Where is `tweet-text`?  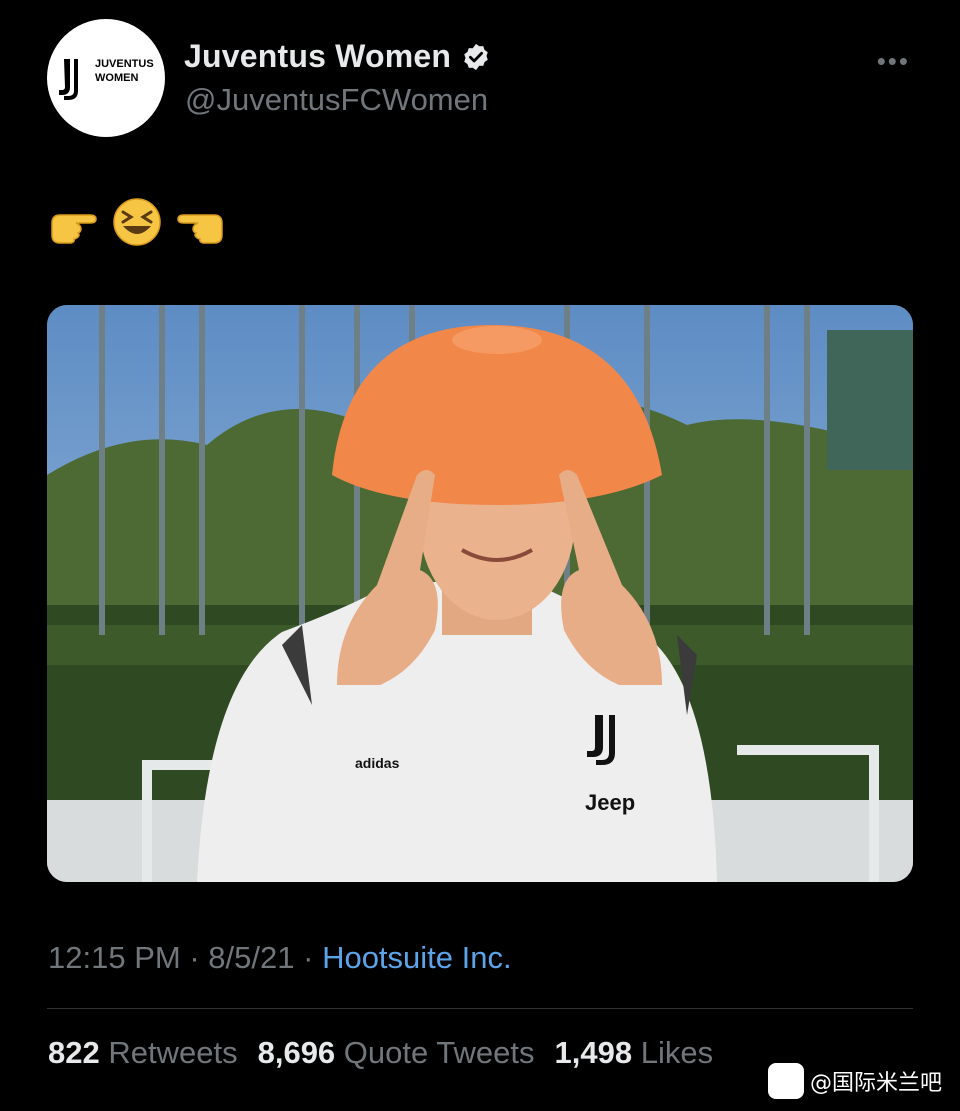 tweet-text is located at coordinates (137, 222).